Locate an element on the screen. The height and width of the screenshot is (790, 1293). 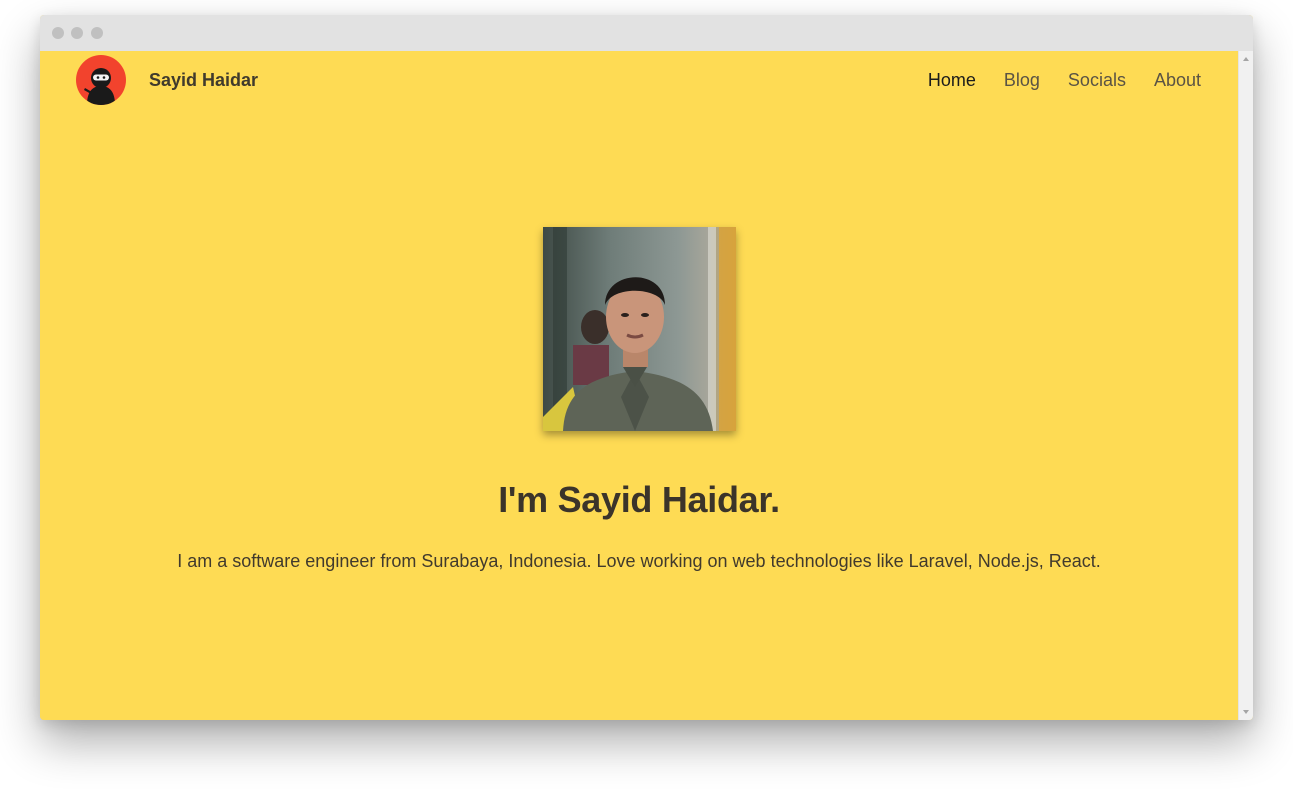
main-nav: Home Blog Socials About is located at coordinates (1064, 80).